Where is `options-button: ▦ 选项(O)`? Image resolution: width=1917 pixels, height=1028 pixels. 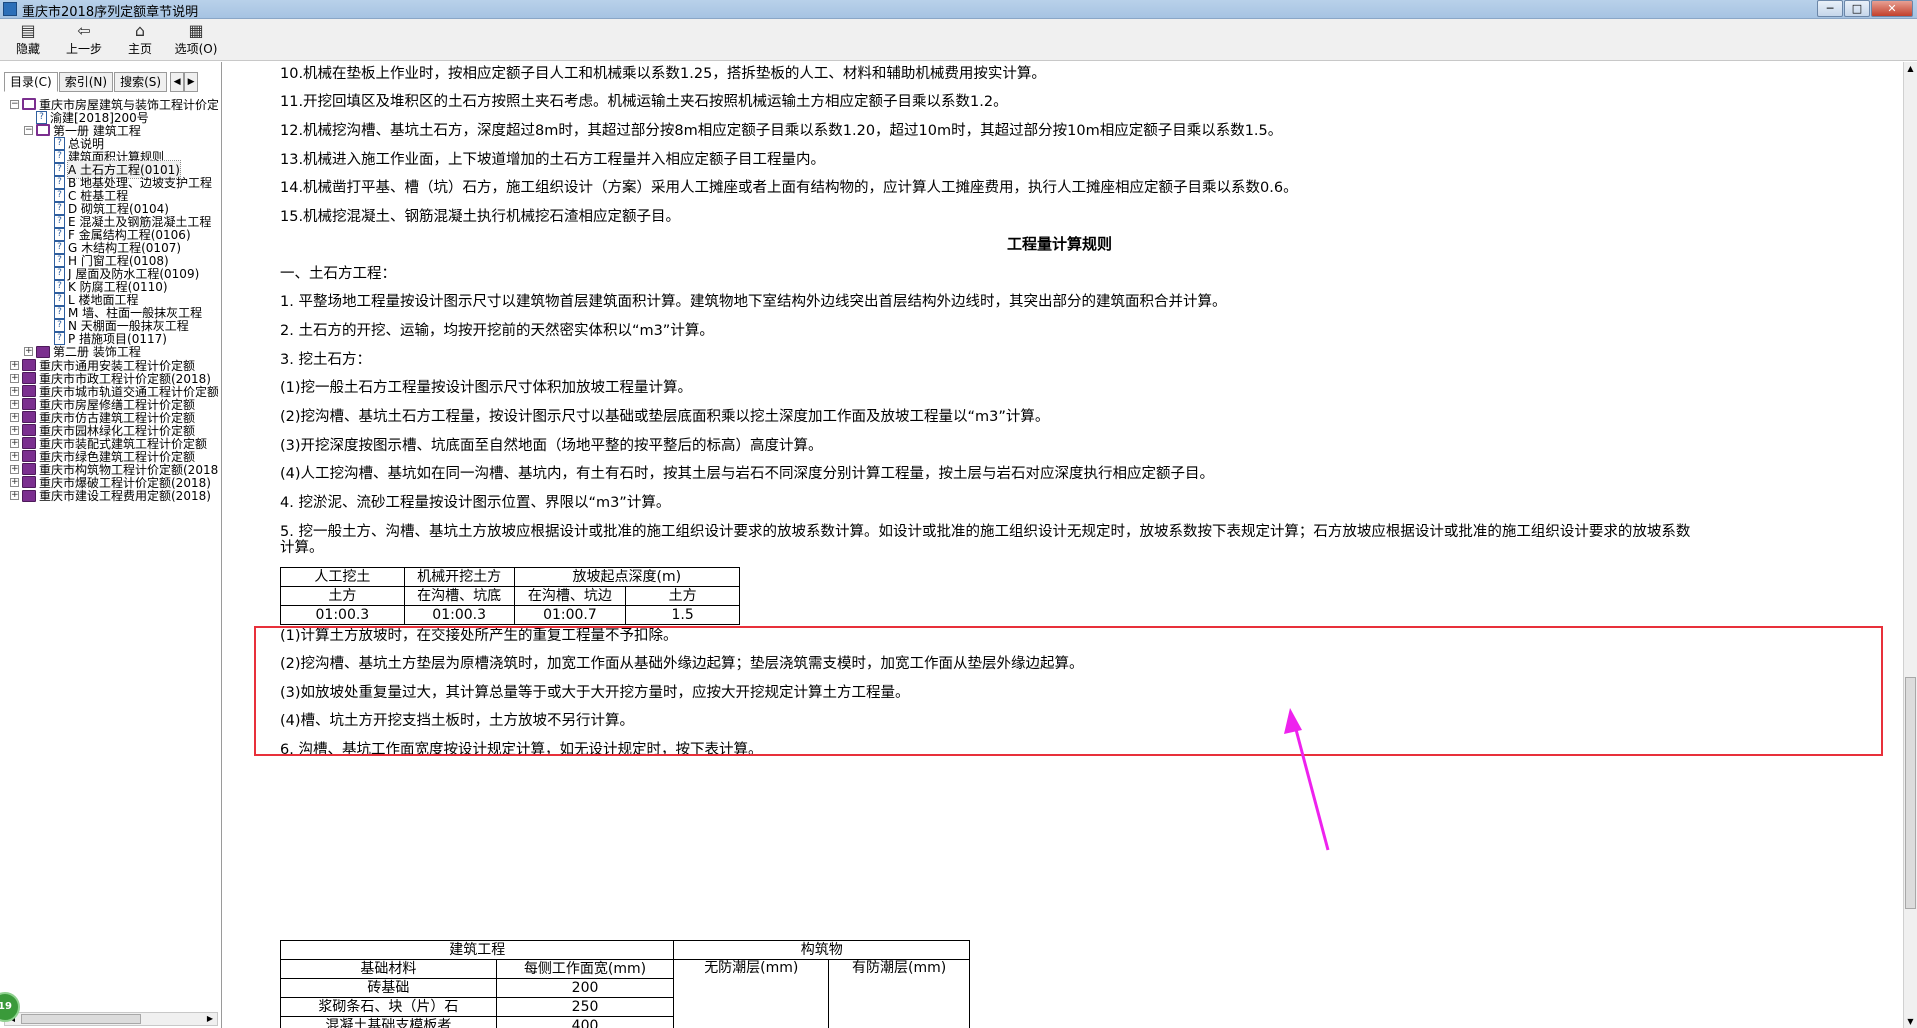
options-button: ▦ 选项(O) is located at coordinates (196, 40).